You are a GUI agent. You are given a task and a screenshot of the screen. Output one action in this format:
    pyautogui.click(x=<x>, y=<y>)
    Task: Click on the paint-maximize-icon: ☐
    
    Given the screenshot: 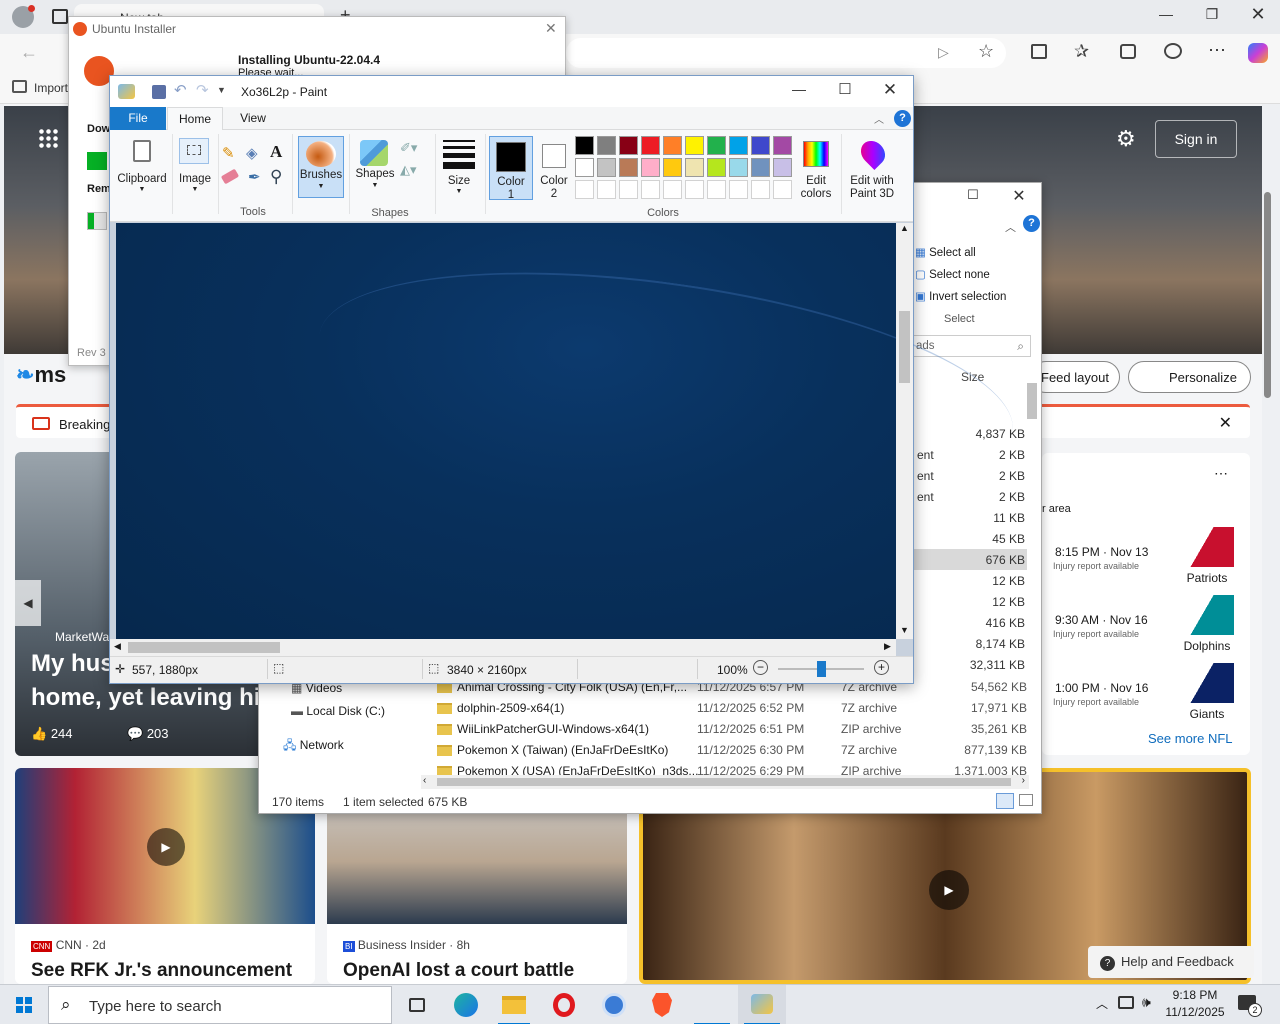 What is the action you would take?
    pyautogui.click(x=845, y=89)
    